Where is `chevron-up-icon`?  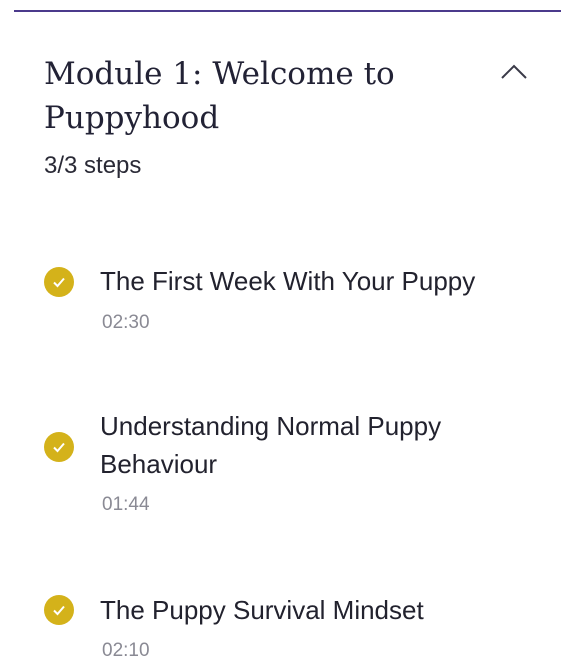
chevron-up-icon is located at coordinates (514, 71).